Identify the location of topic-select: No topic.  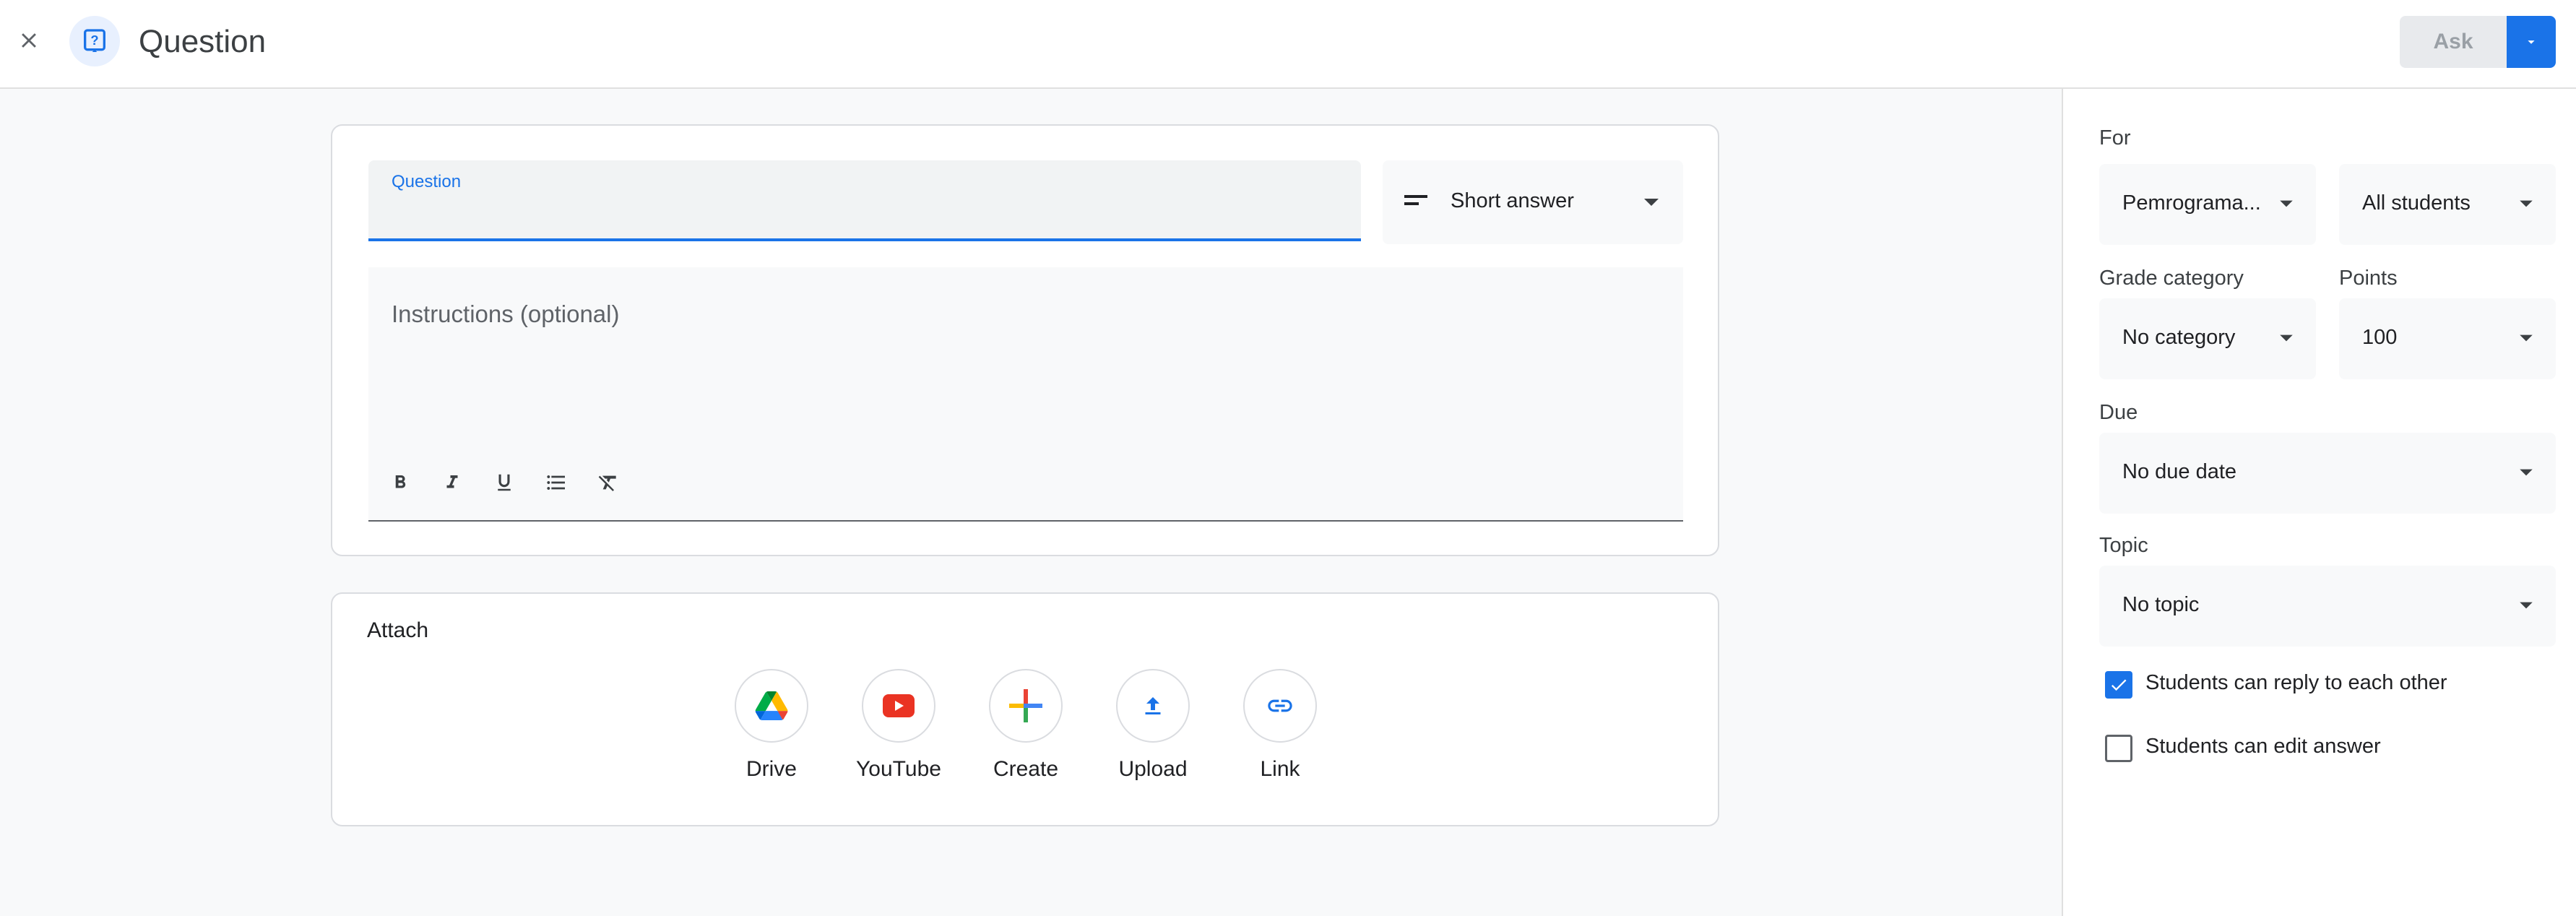
(2327, 606).